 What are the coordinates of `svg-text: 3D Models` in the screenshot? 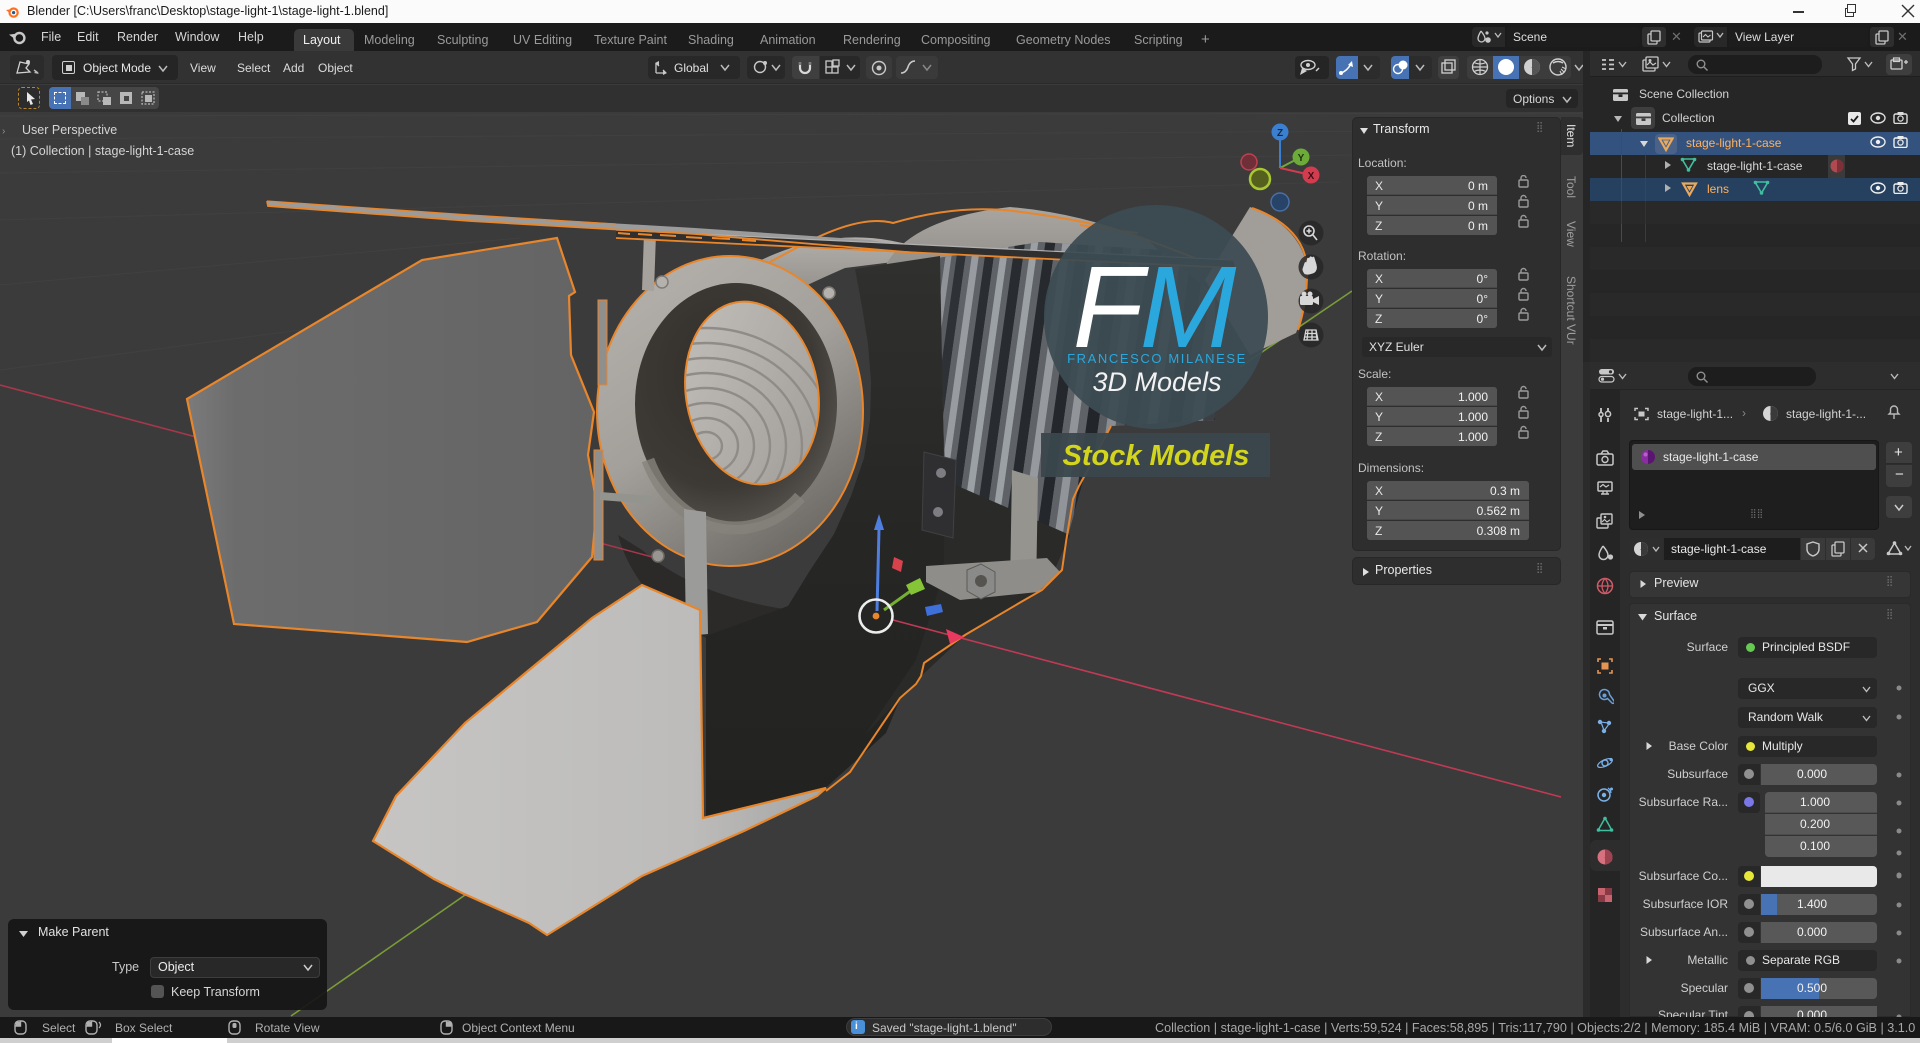 It's located at (1156, 382).